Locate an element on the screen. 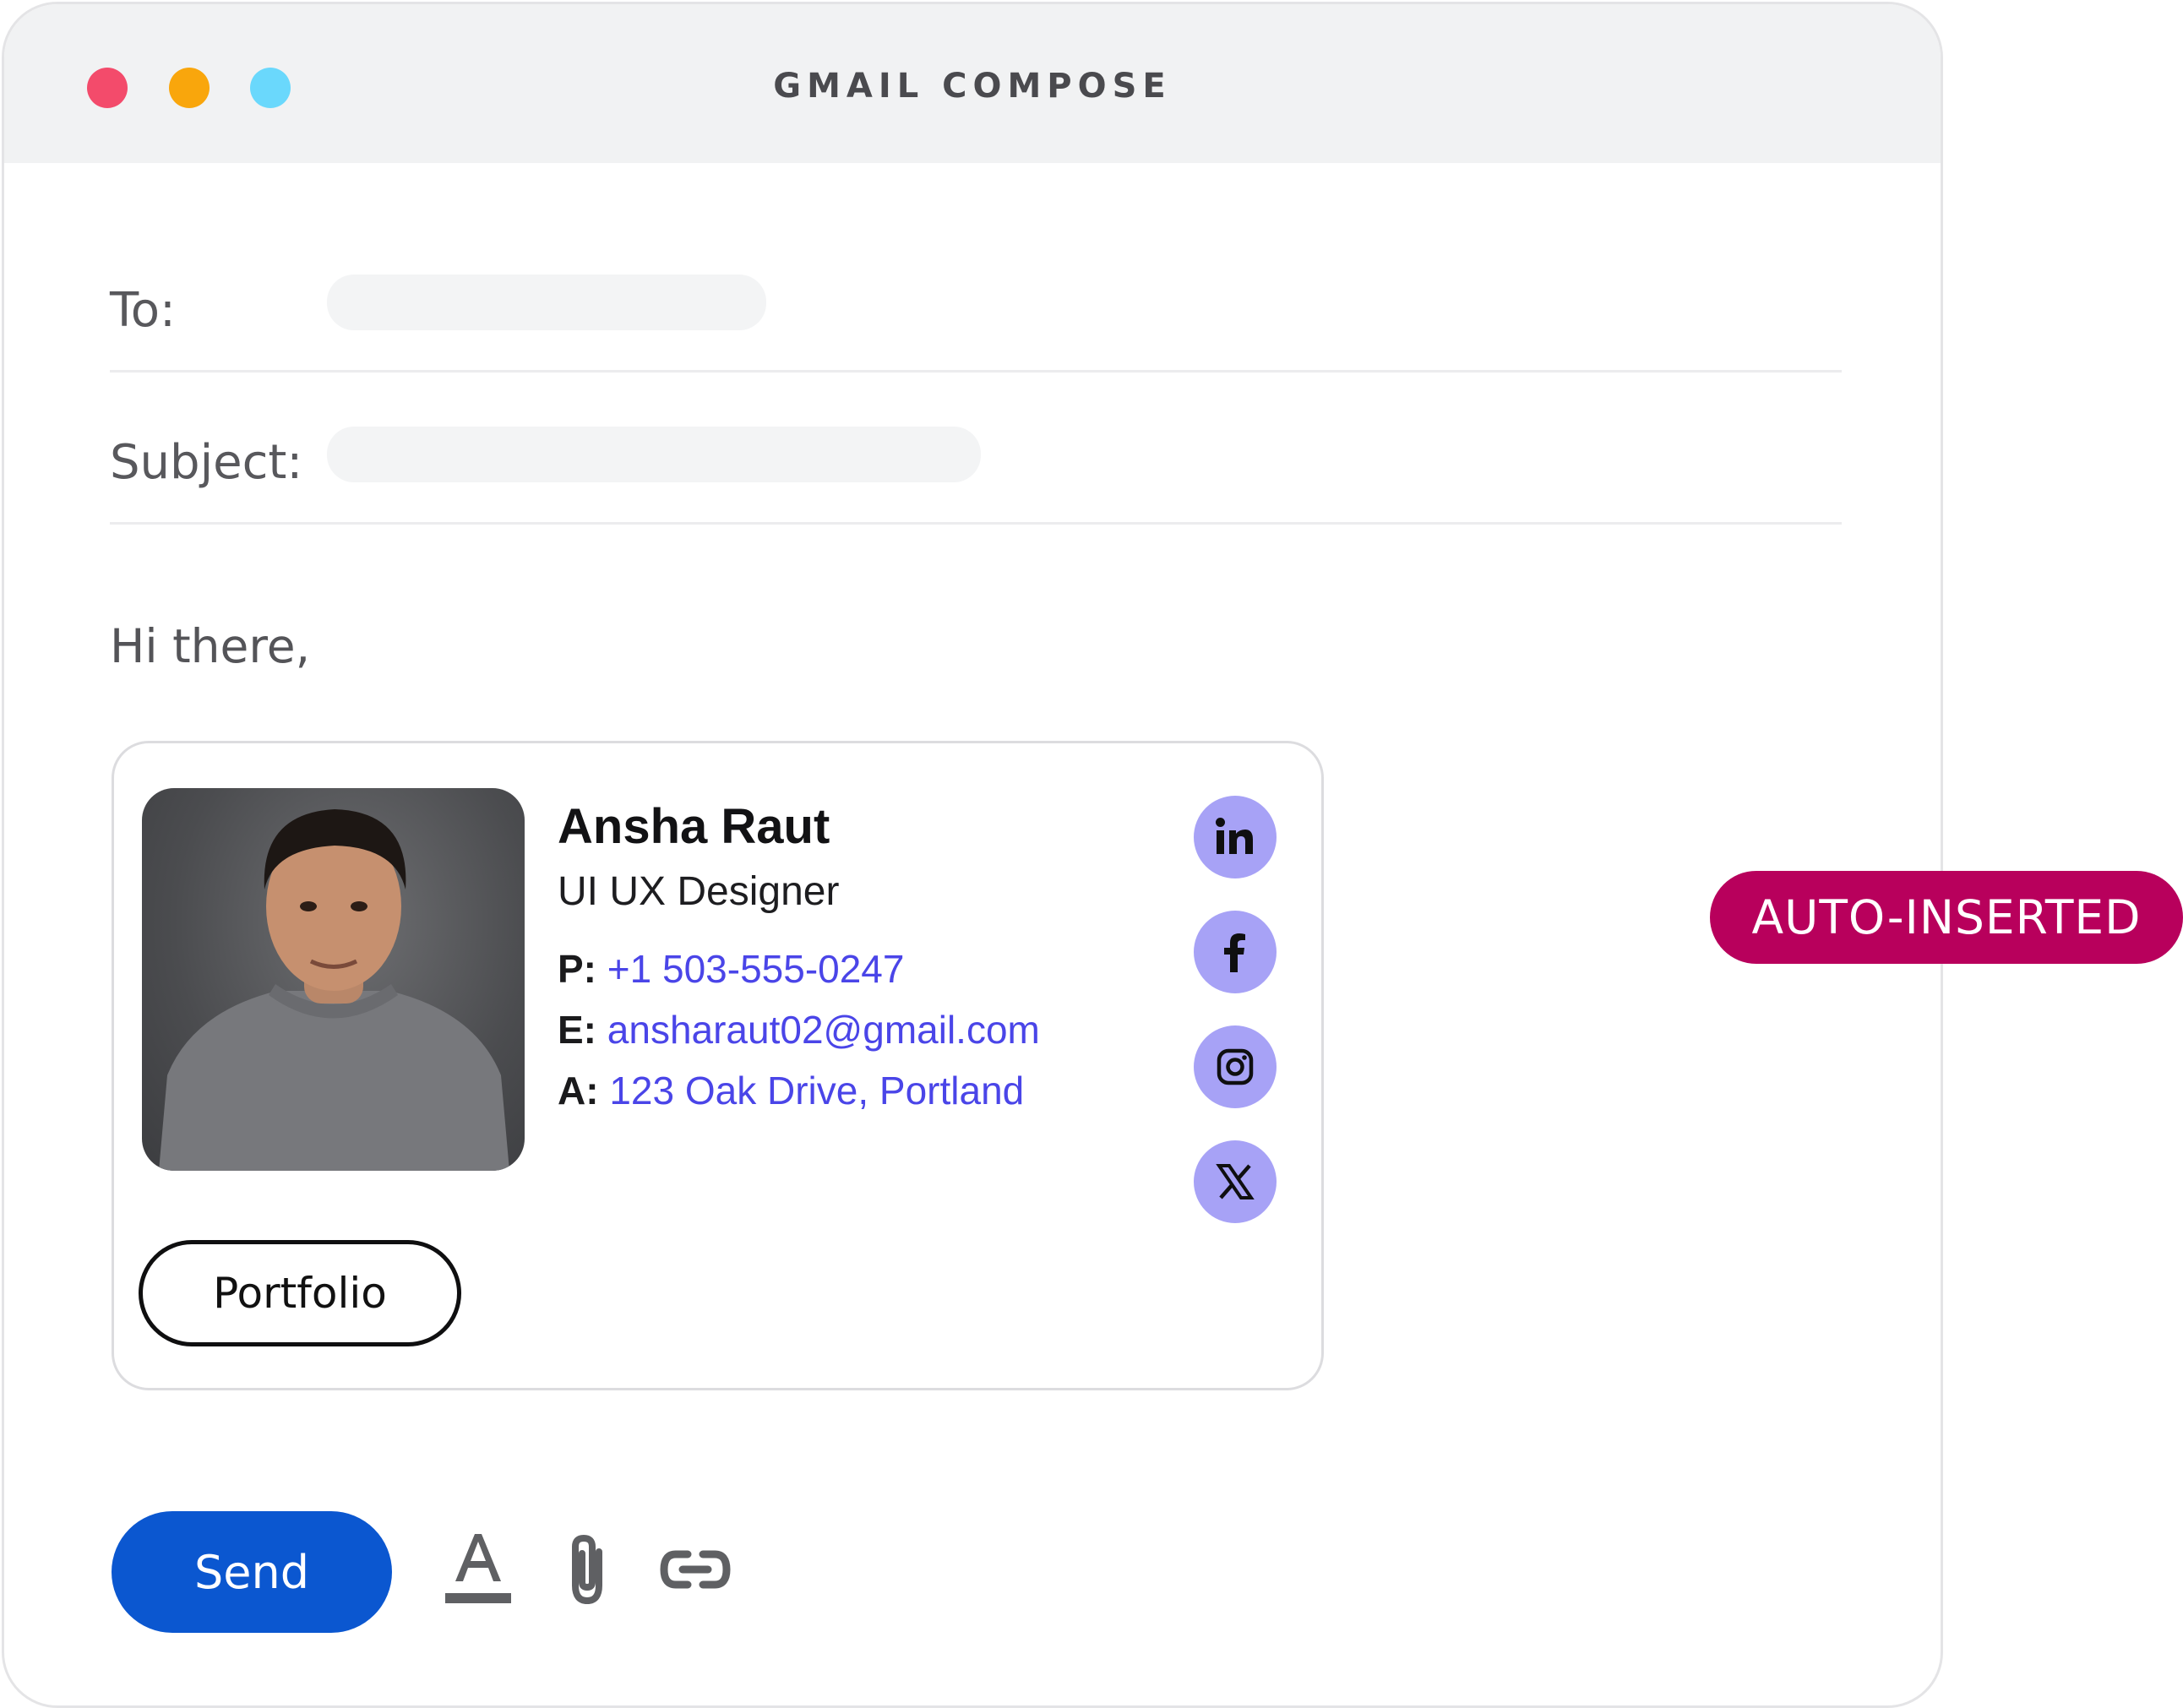 The image size is (2183, 1708). x-icon is located at coordinates (1235, 1182).